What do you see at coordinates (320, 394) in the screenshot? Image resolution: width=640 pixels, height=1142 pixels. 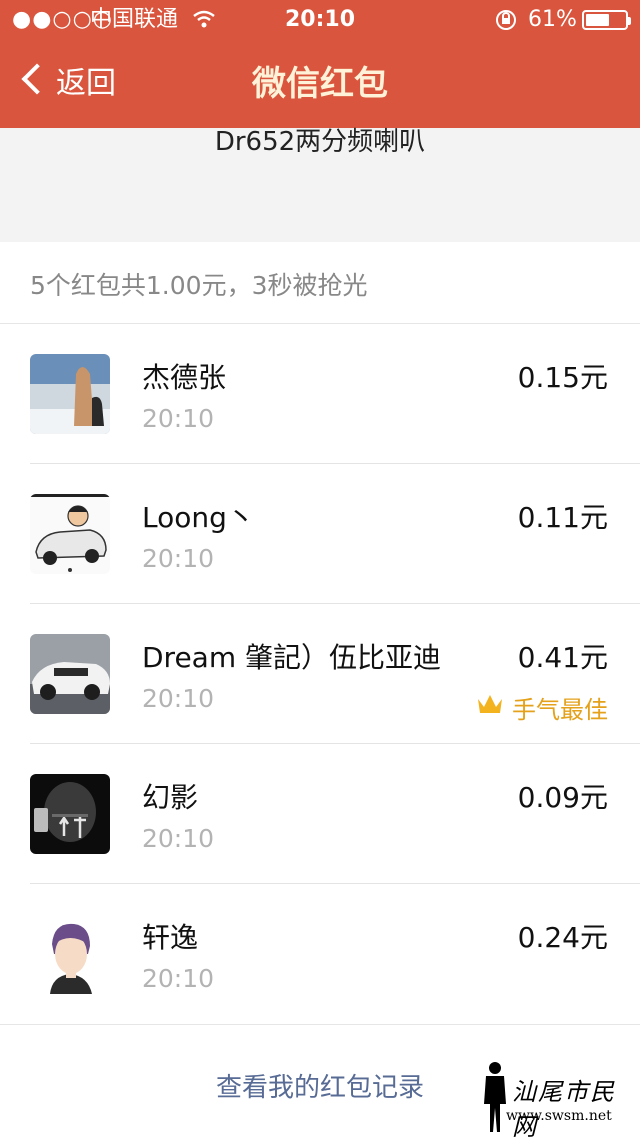 I see `list-item: 杰德张 20:10 0.15元` at bounding box center [320, 394].